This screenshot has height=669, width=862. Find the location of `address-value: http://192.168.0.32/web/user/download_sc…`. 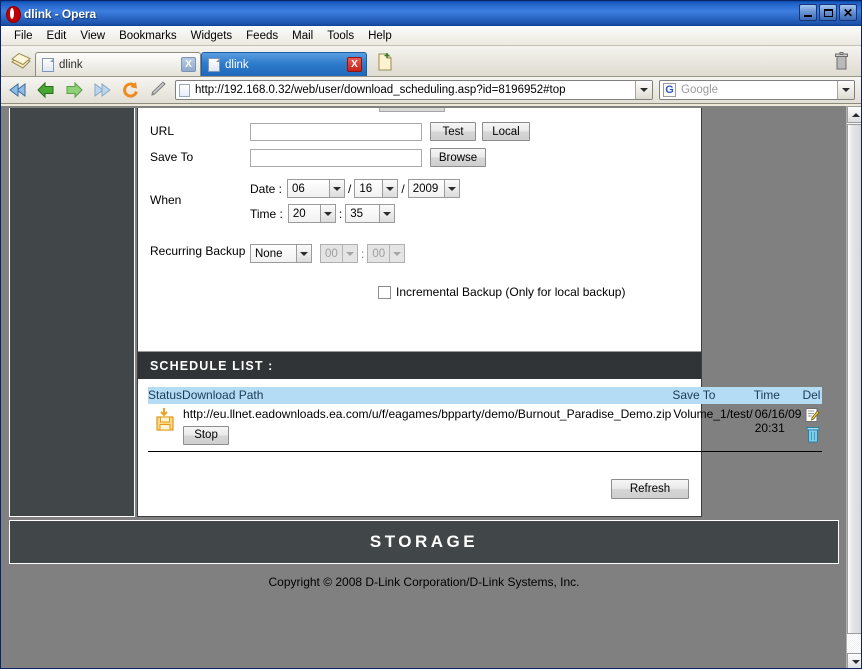

address-value: http://192.168.0.32/web/user/download_sc… is located at coordinates (380, 90).